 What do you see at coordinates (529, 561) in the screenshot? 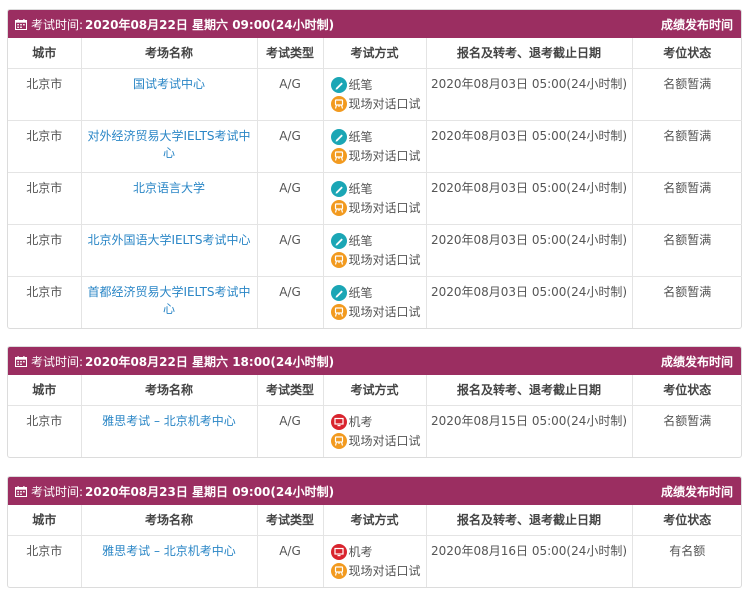
I see `deadline-cell: 2020年08月16日 05:00(24小时制)` at bounding box center [529, 561].